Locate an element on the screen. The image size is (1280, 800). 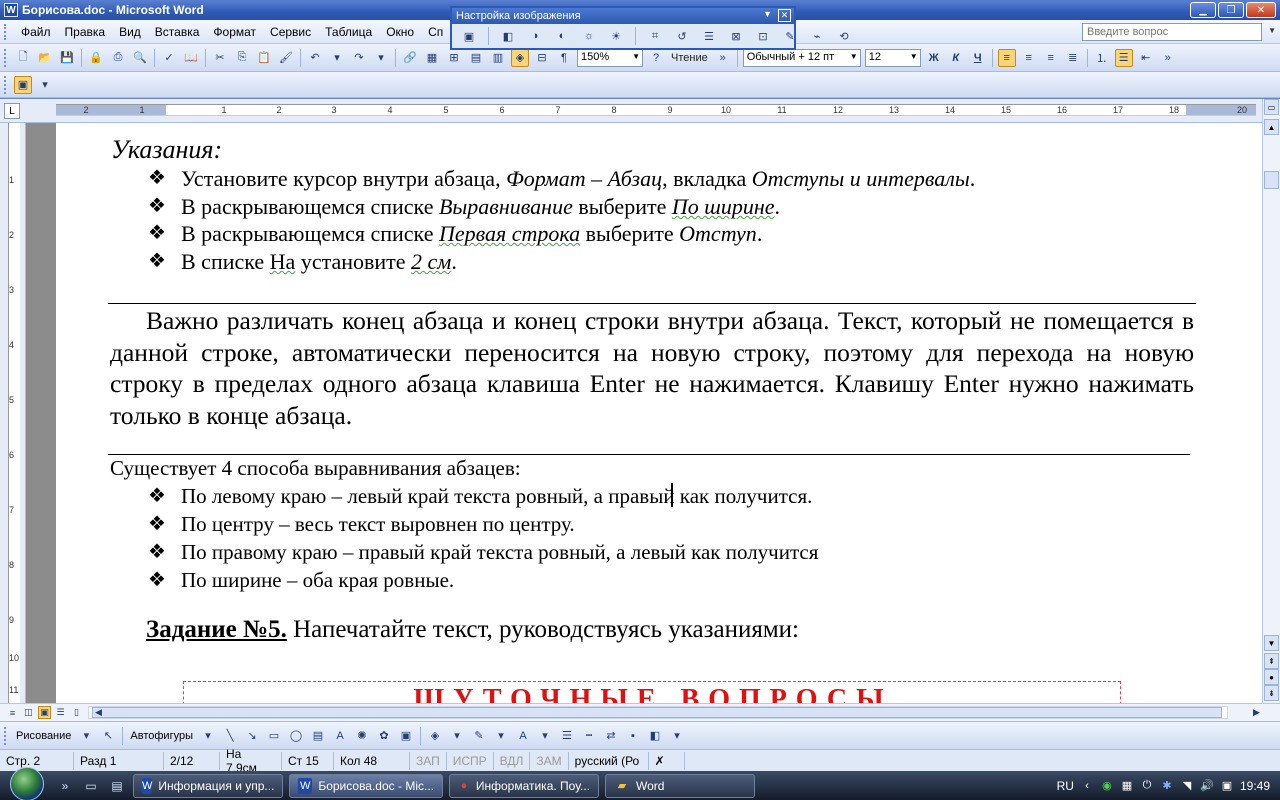
clock: 19:49 is located at coordinates (1255, 786).